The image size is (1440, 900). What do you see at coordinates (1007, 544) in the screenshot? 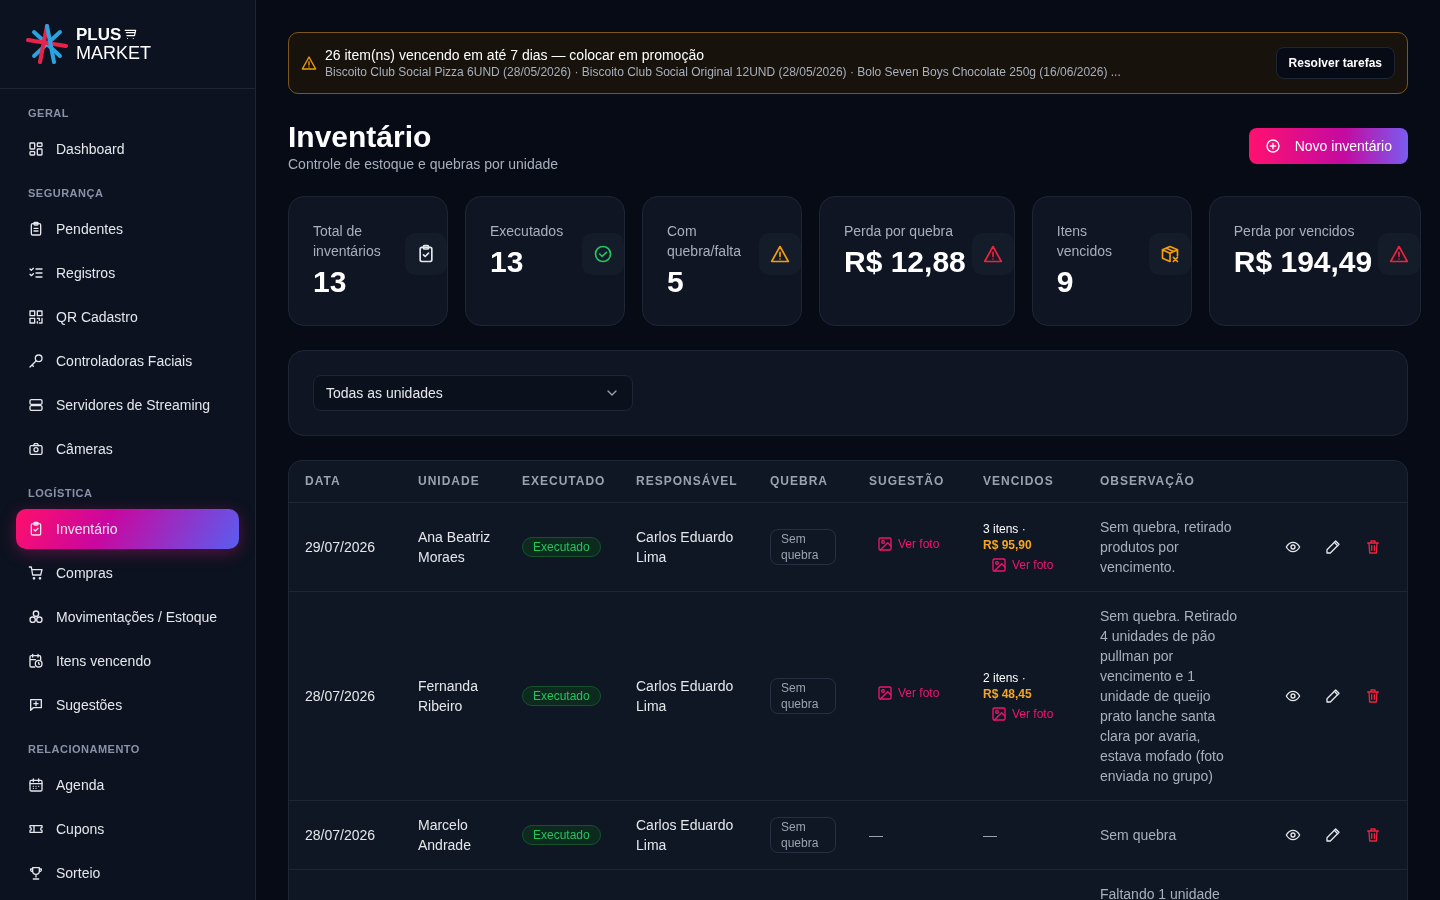
I see `amount: R$ 95,90` at bounding box center [1007, 544].